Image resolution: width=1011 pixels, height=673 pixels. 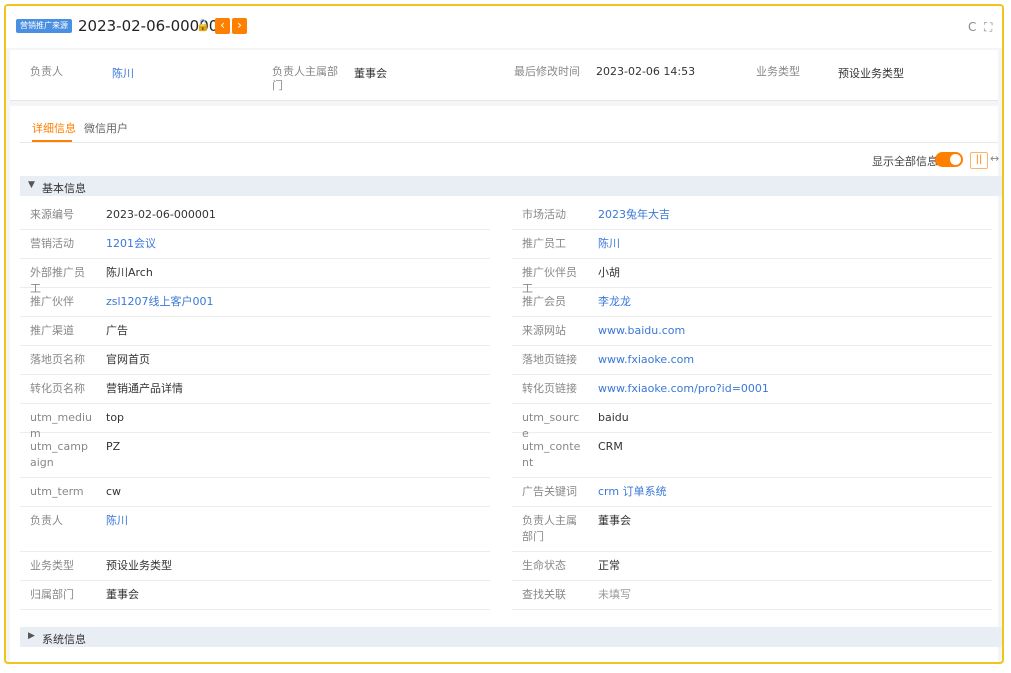 What do you see at coordinates (46, 520) in the screenshot?
I see `field-label: 负责人` at bounding box center [46, 520].